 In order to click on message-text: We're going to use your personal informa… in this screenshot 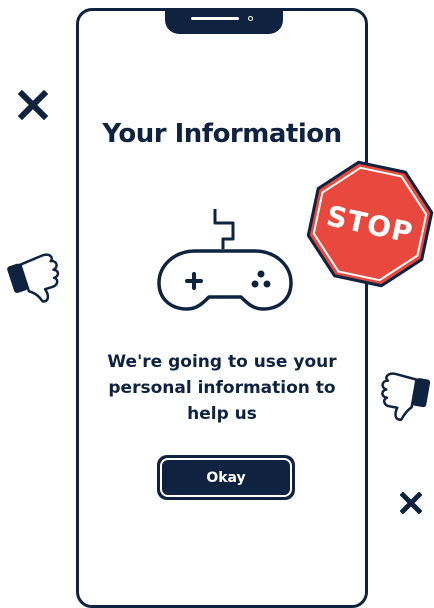, I will do `click(222, 388)`.